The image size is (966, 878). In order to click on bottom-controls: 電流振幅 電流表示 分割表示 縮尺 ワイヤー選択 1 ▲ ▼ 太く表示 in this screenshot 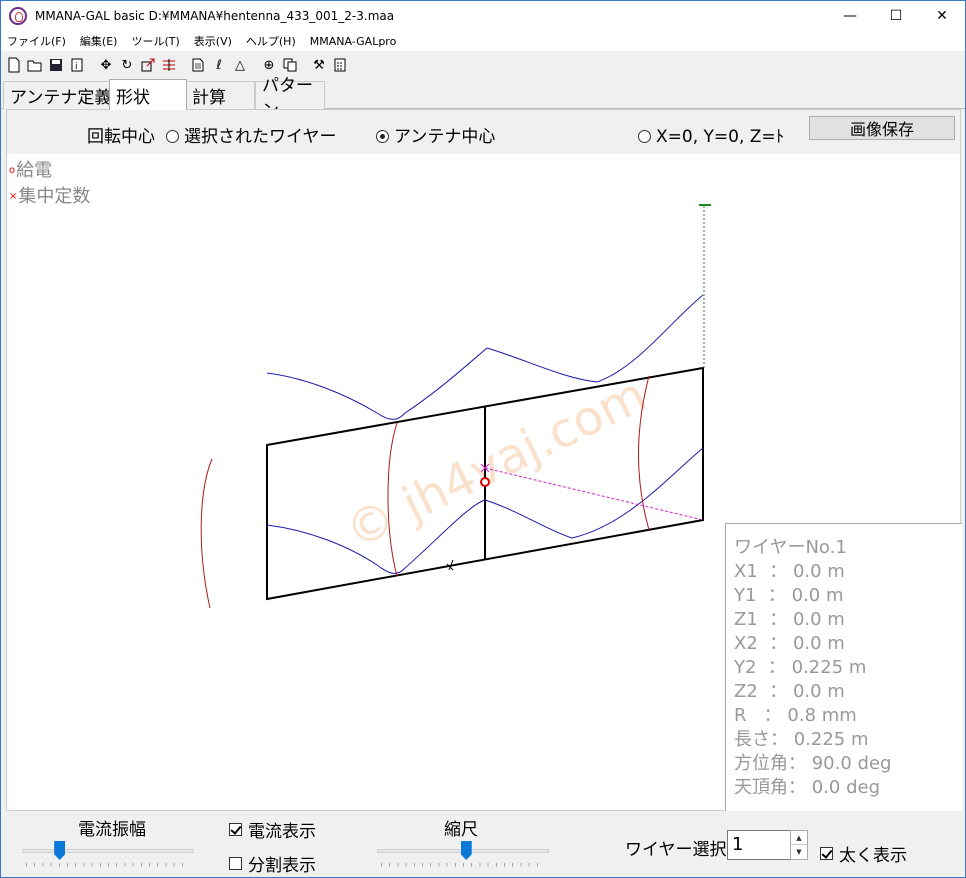, I will do `click(483, 844)`.